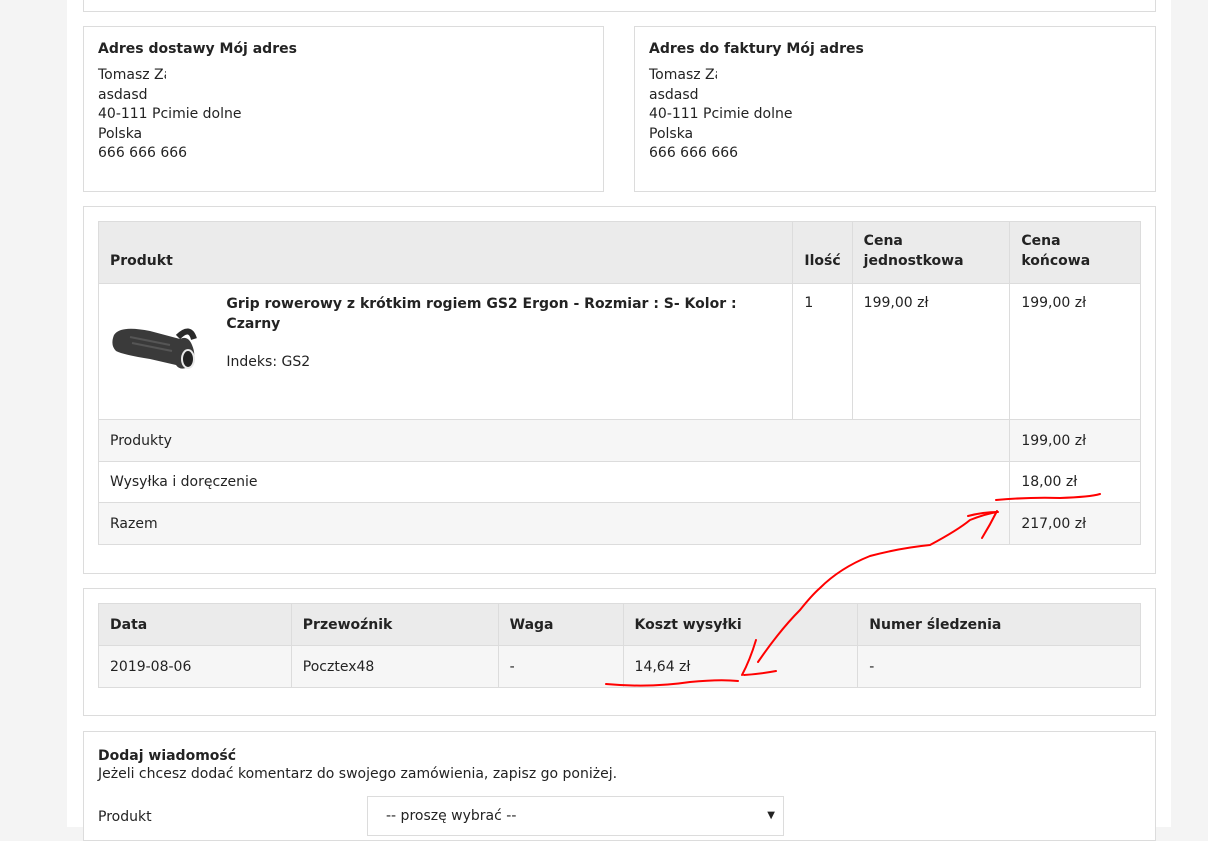 This screenshot has height=841, width=1208. Describe the element at coordinates (999, 624) in the screenshot. I see `col-header-tracking: Numer śledzenia` at that location.